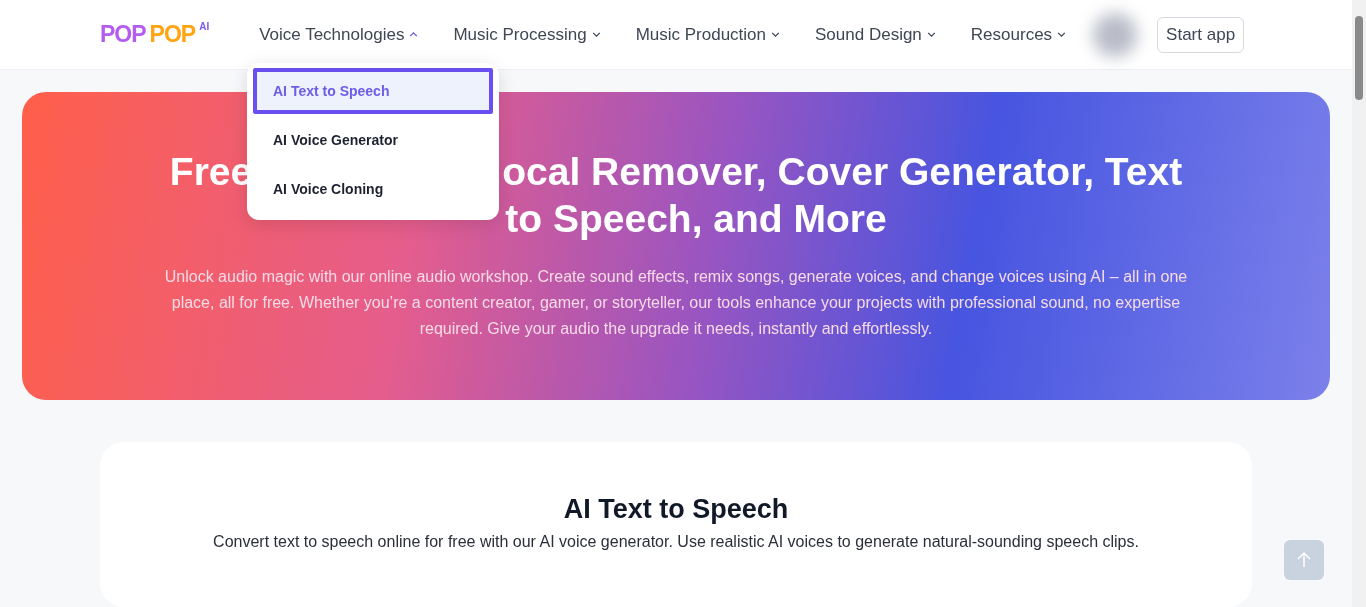 The width and height of the screenshot is (1366, 607). What do you see at coordinates (373, 140) in the screenshot?
I see `menu-item: AI Voice Generator` at bounding box center [373, 140].